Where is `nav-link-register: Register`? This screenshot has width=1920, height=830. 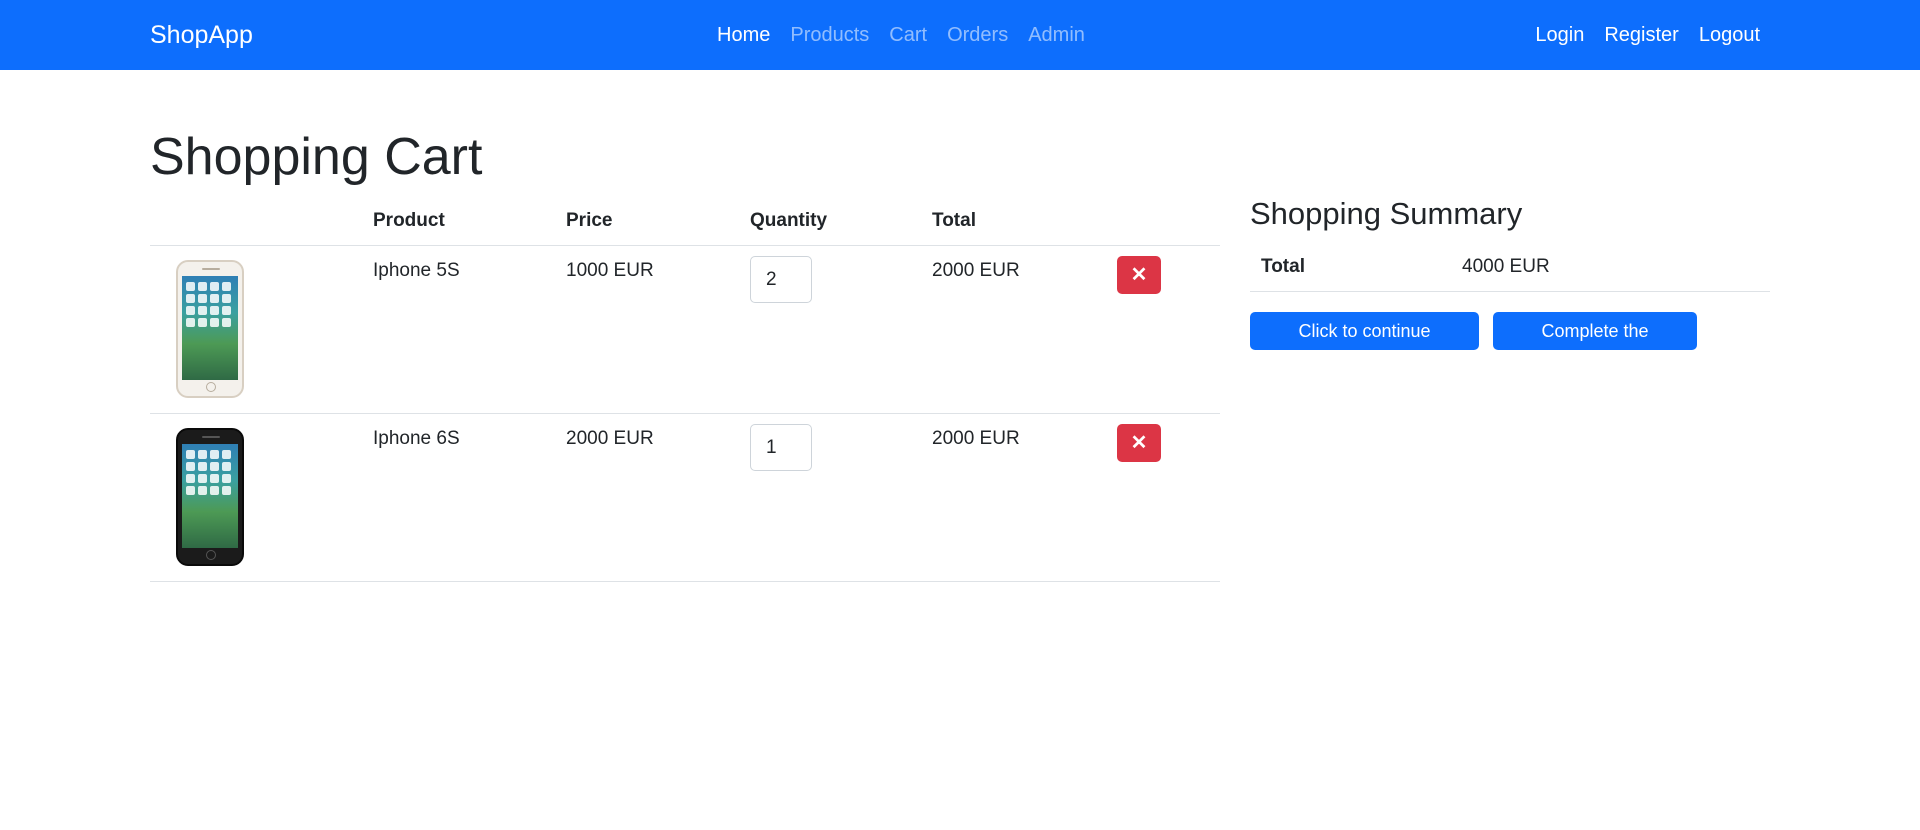
nav-link-register: Register is located at coordinates (1641, 35).